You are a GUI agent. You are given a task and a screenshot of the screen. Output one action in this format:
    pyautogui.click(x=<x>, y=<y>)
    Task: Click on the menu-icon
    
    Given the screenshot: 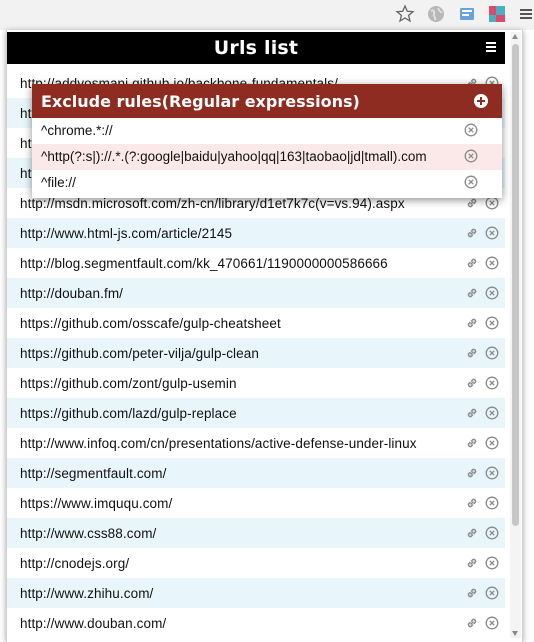 What is the action you would take?
    pyautogui.click(x=524, y=14)
    